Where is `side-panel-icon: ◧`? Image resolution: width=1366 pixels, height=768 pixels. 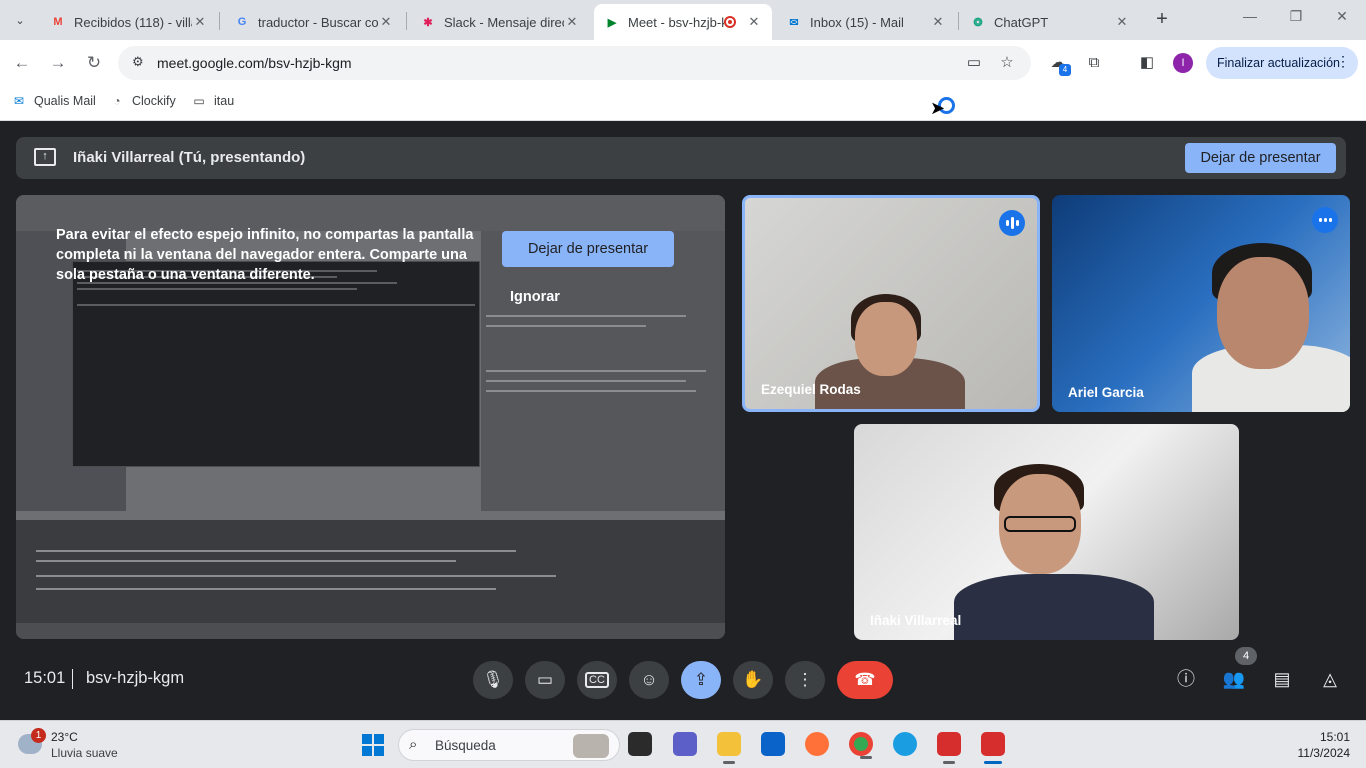
side-panel-icon: ◧ is located at coordinates (1147, 63).